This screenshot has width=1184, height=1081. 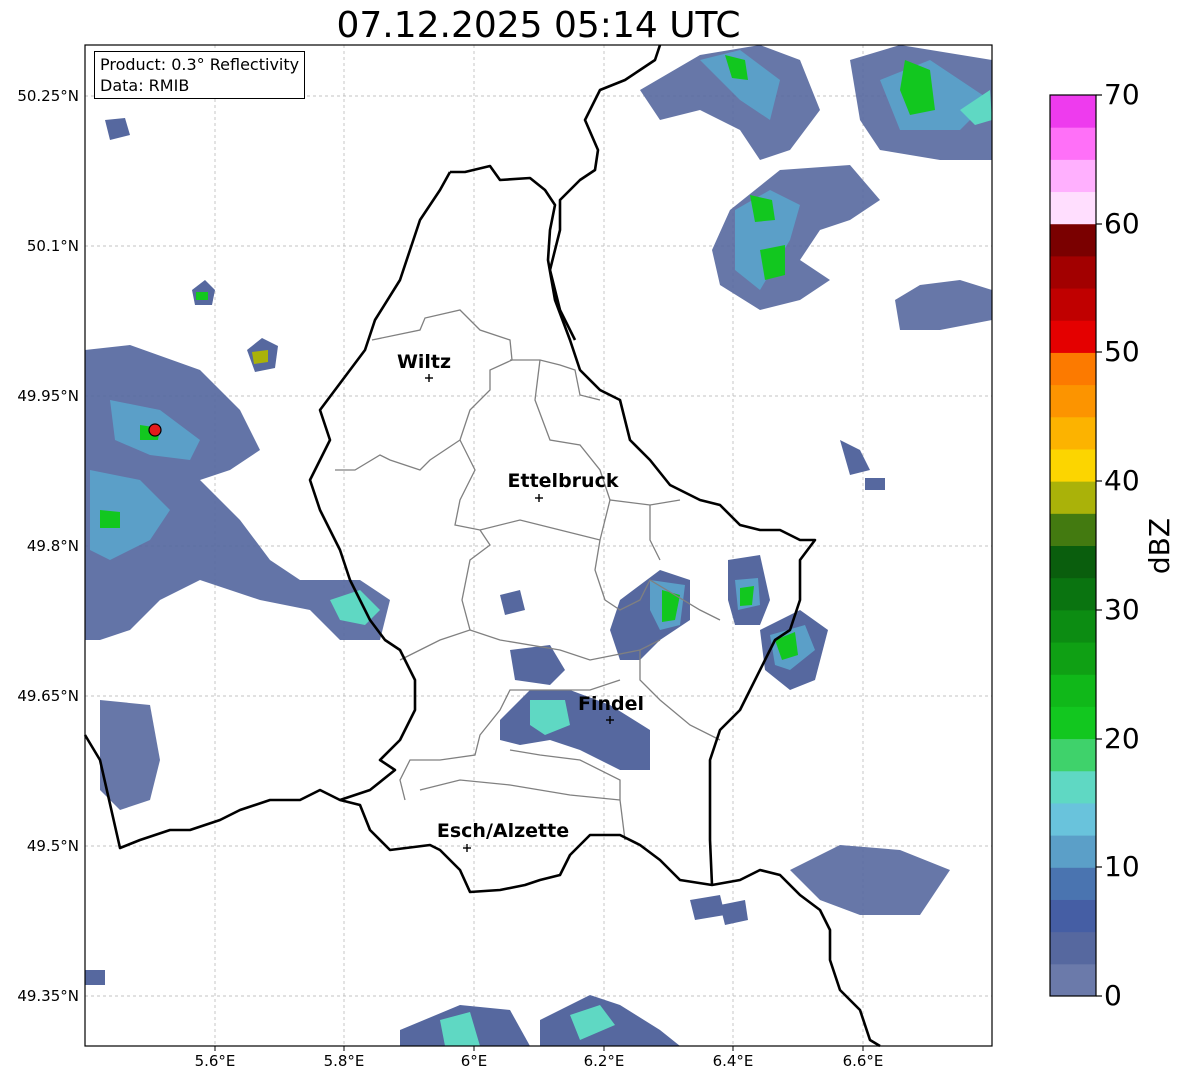 I want to click on colorbar-tick-label: 30, so click(x=1122, y=609).